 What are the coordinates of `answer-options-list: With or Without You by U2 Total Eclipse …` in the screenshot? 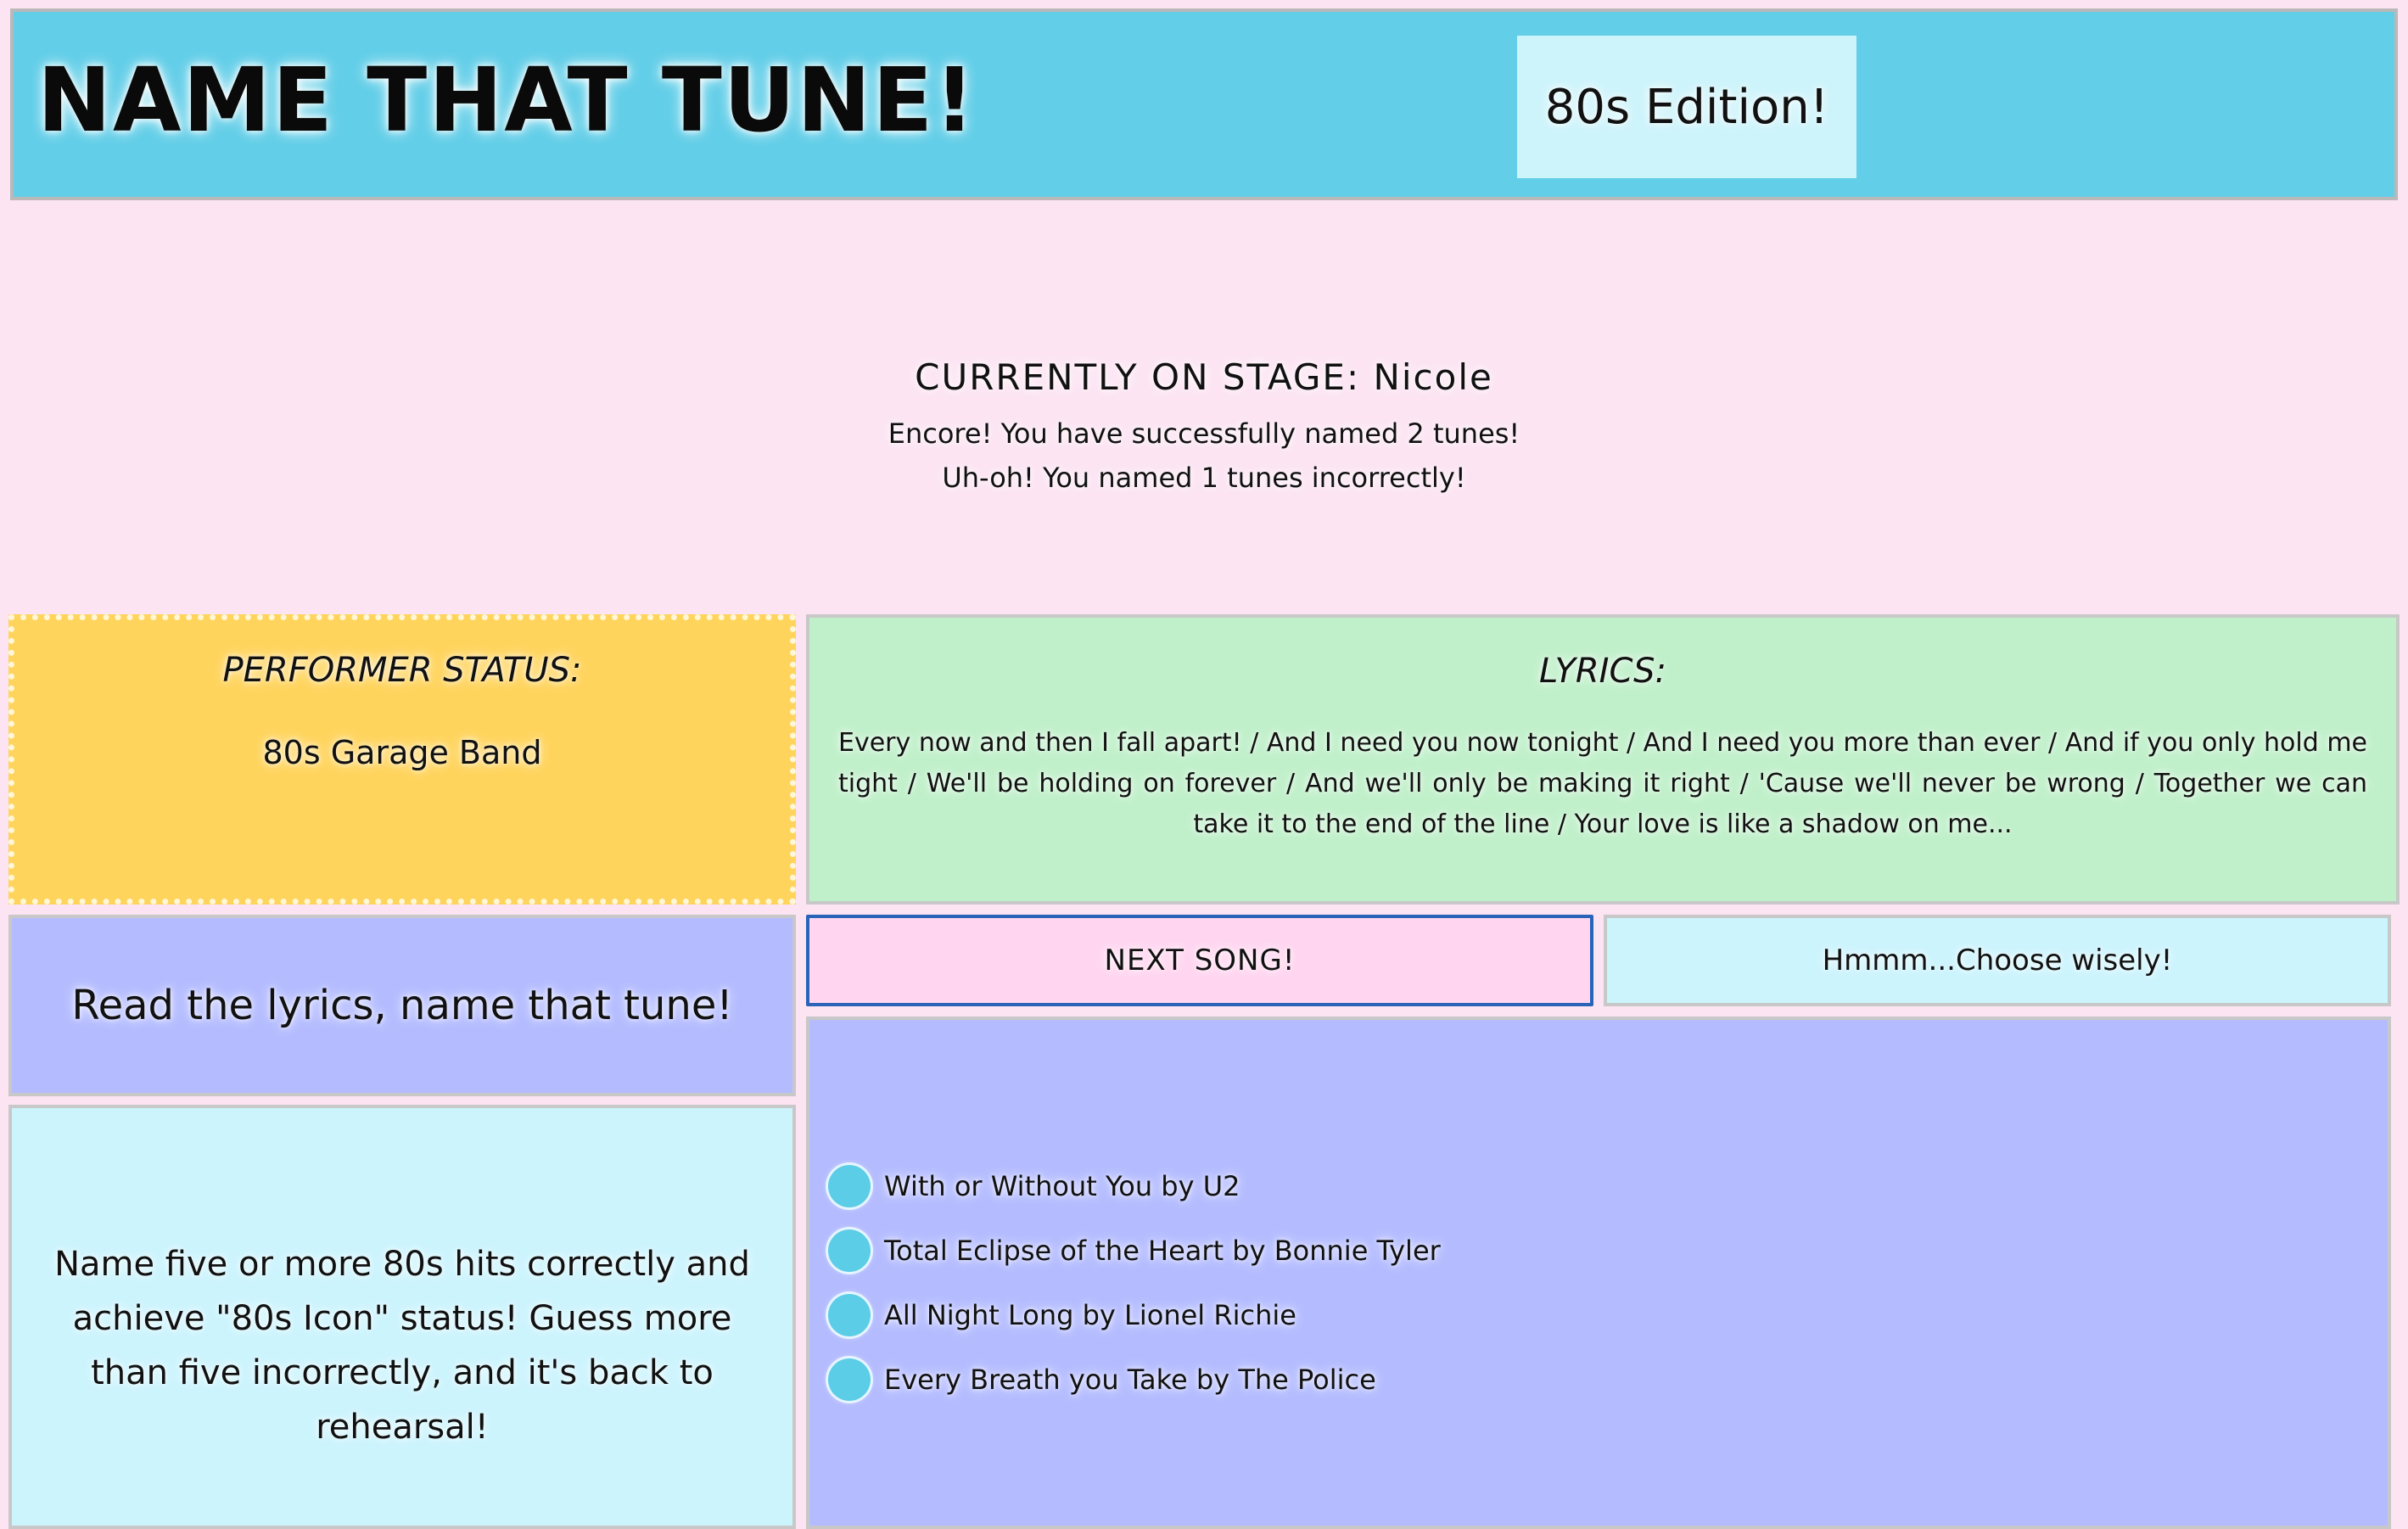 It's located at (1134, 1283).